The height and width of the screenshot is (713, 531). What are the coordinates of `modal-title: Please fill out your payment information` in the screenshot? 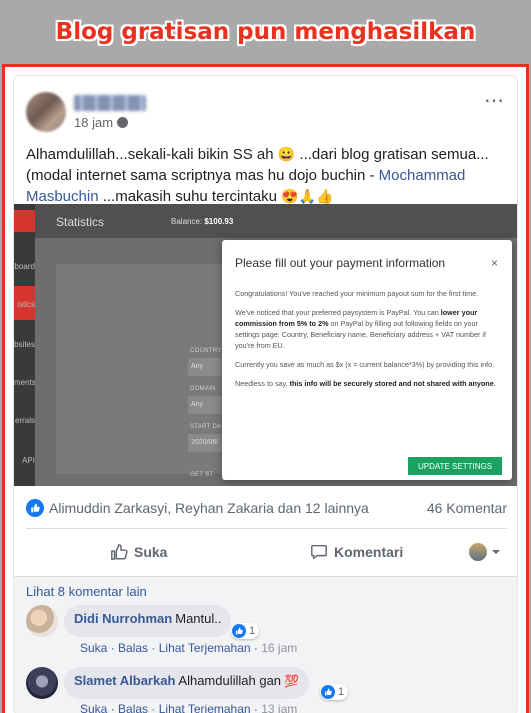 It's located at (340, 263).